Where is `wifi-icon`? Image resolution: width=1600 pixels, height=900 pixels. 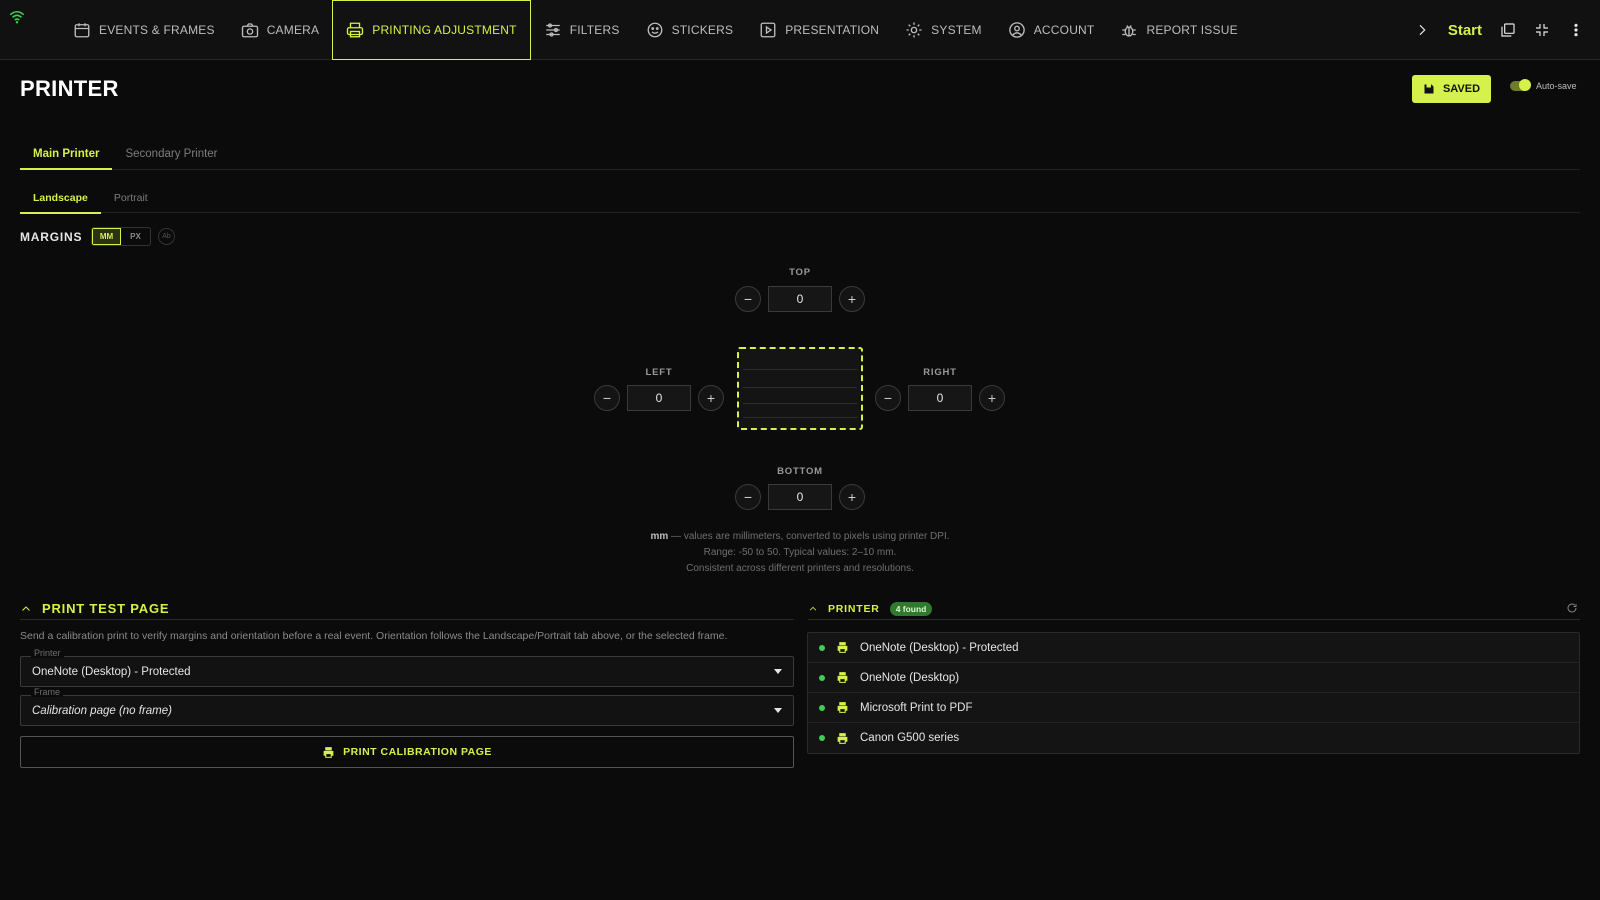
wifi-icon is located at coordinates (17, 17).